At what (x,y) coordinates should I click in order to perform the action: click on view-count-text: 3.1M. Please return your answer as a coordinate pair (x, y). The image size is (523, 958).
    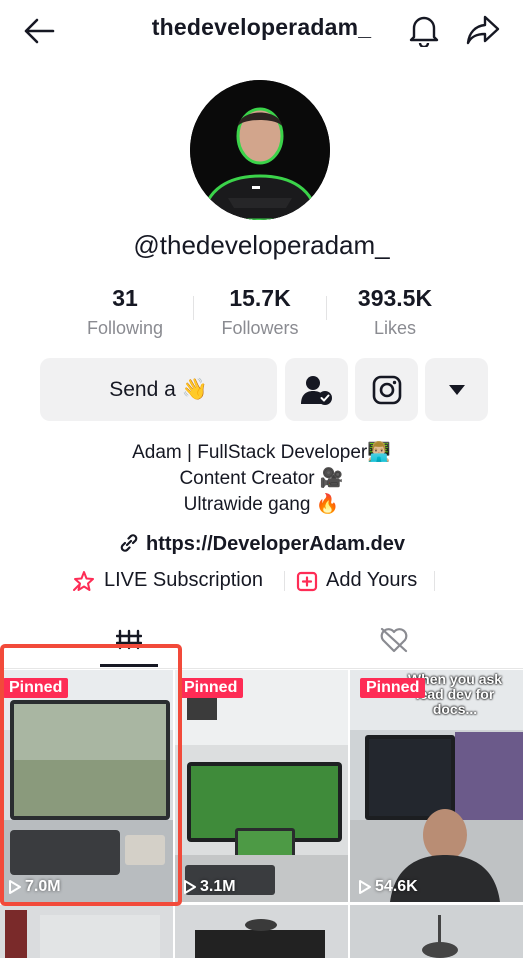
    Looking at the image, I should click on (218, 886).